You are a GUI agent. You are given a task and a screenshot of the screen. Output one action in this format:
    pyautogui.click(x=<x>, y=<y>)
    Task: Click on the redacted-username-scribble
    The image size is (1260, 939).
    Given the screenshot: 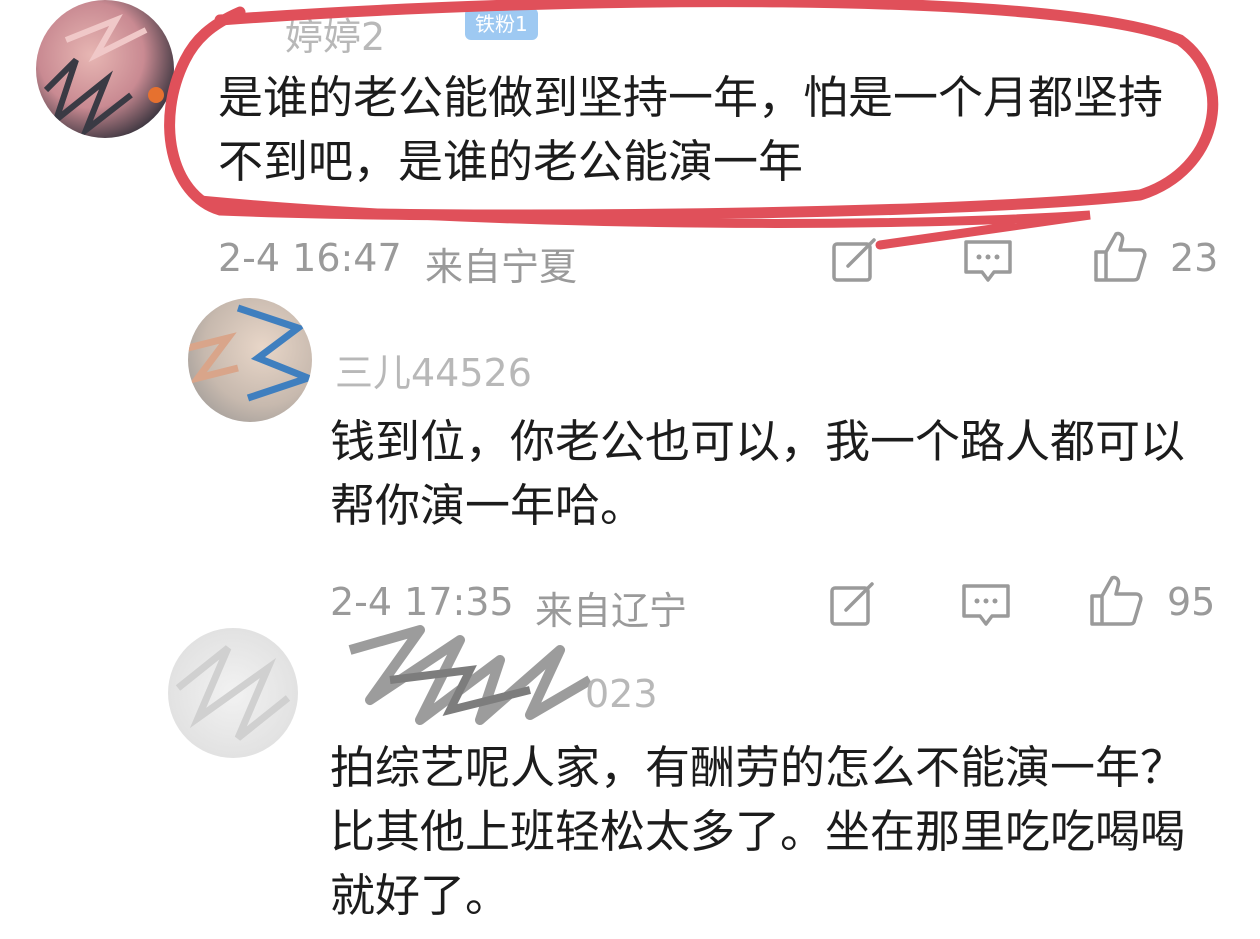 What is the action you would take?
    pyautogui.click(x=470, y=675)
    